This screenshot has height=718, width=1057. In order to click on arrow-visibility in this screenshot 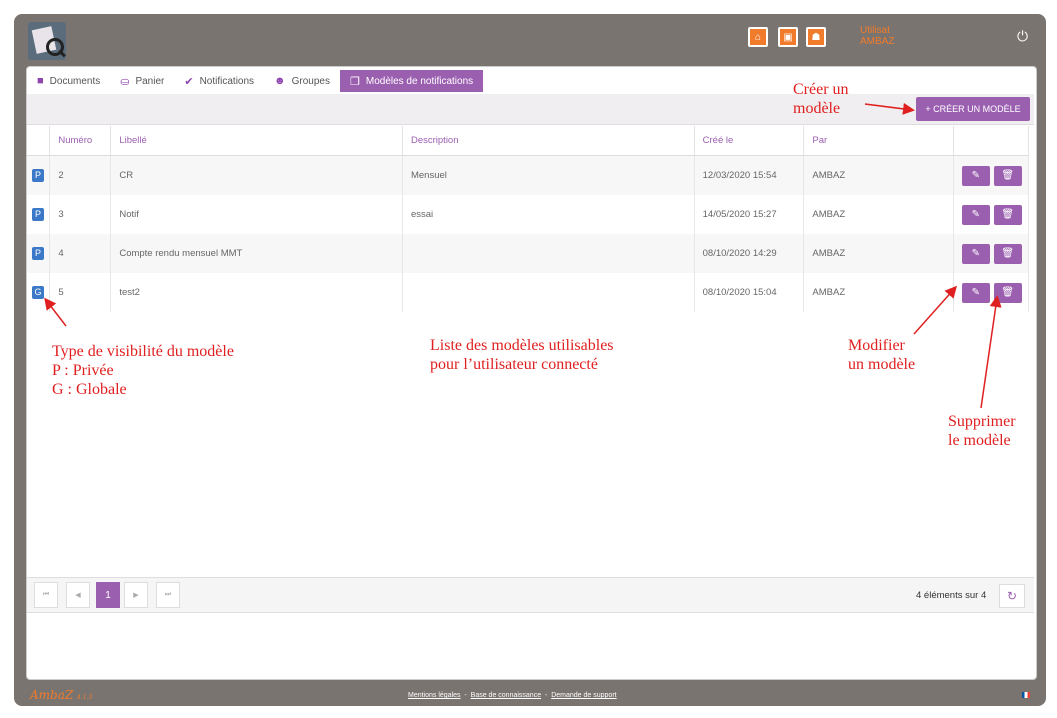, I will do `click(55, 312)`.